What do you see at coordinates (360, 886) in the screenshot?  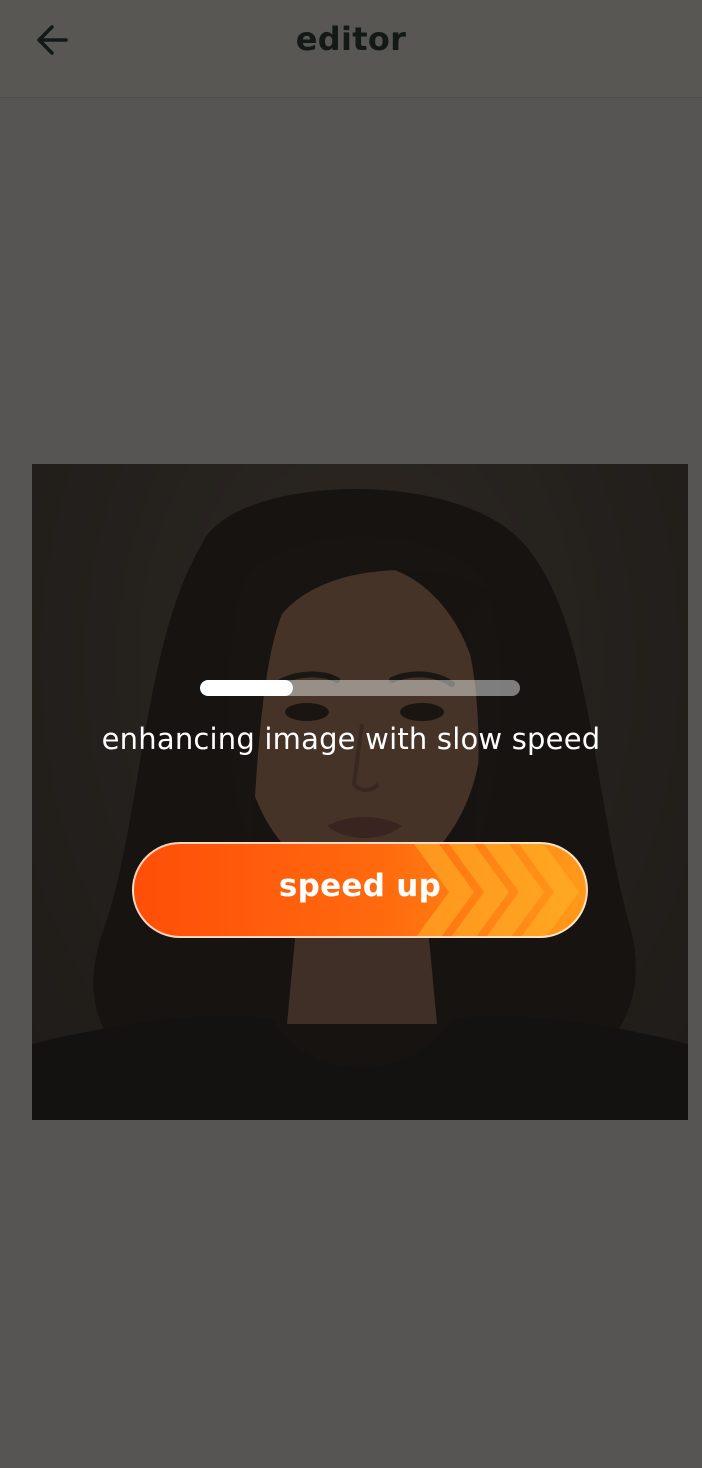 I see `speed-up-label: speed up` at bounding box center [360, 886].